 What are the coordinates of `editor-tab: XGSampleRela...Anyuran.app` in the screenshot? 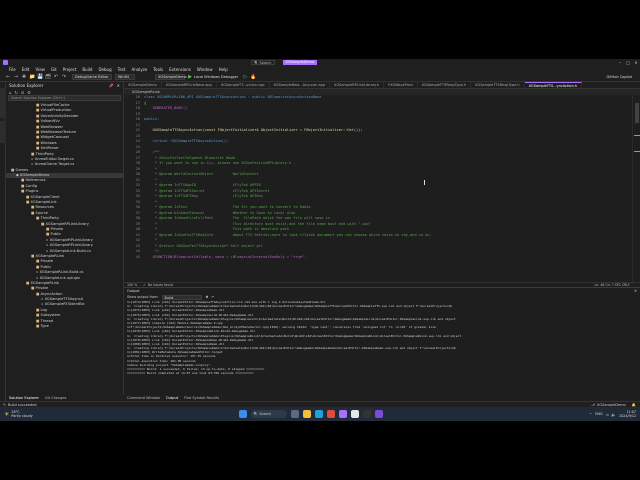 It's located at (300, 85).